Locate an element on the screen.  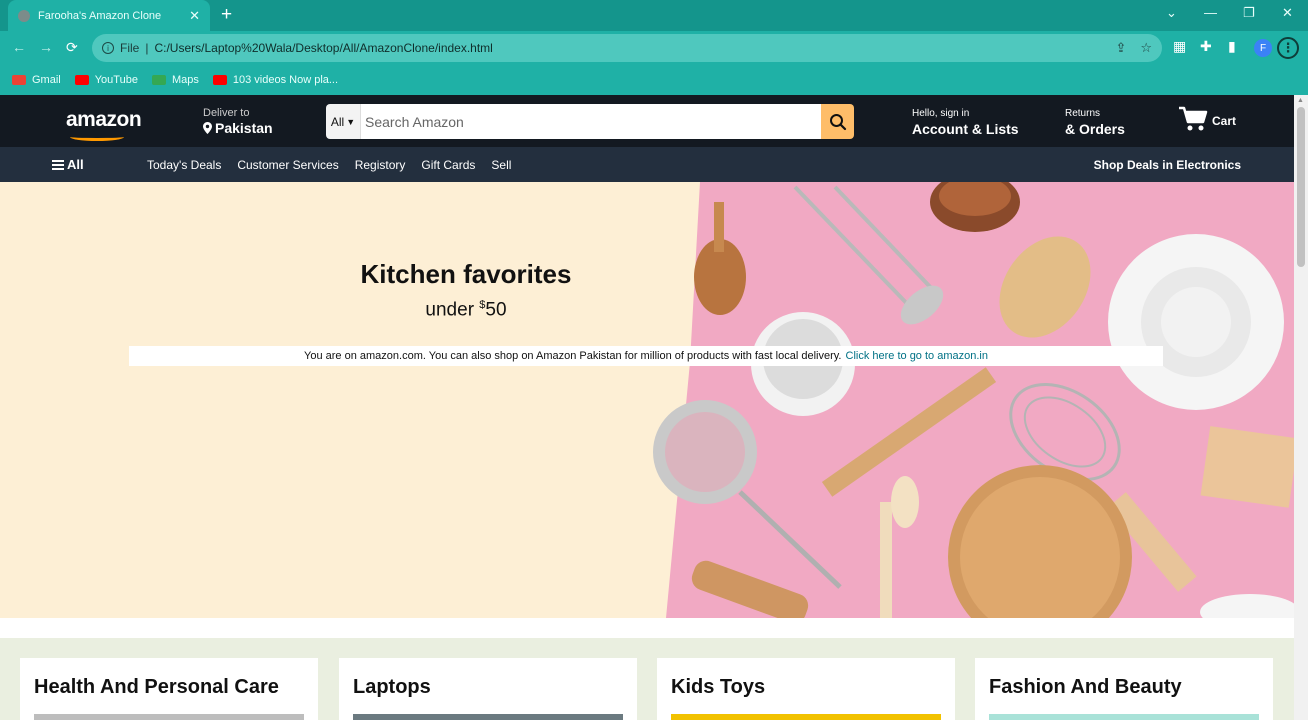
nav-link-sell: Sell is located at coordinates (501, 165).